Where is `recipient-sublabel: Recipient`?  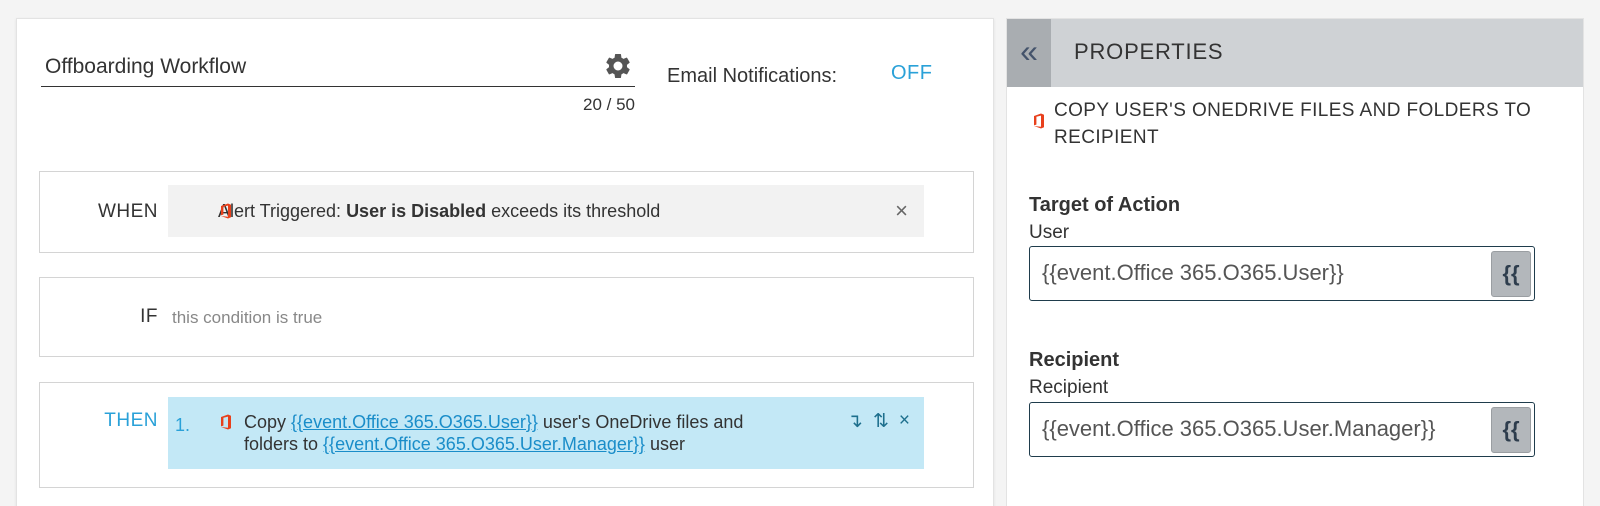 recipient-sublabel: Recipient is located at coordinates (1069, 387).